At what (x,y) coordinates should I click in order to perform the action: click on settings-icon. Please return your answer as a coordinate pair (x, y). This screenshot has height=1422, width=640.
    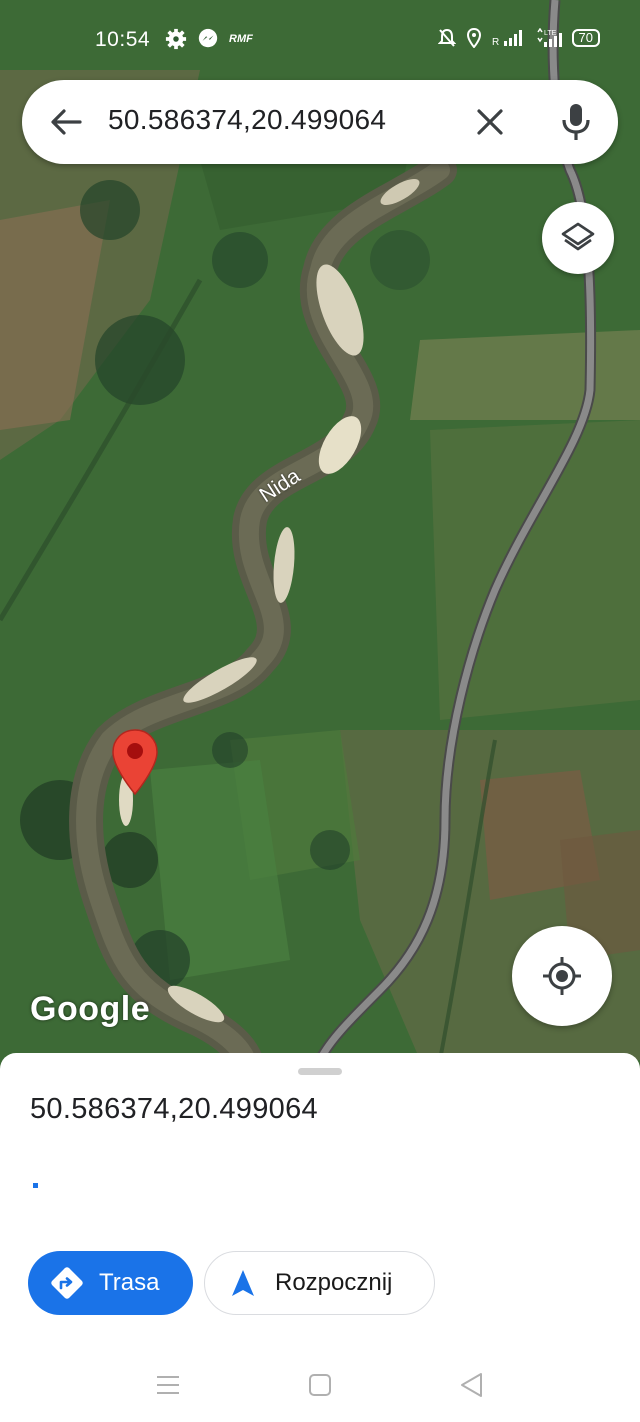
    Looking at the image, I should click on (176, 39).